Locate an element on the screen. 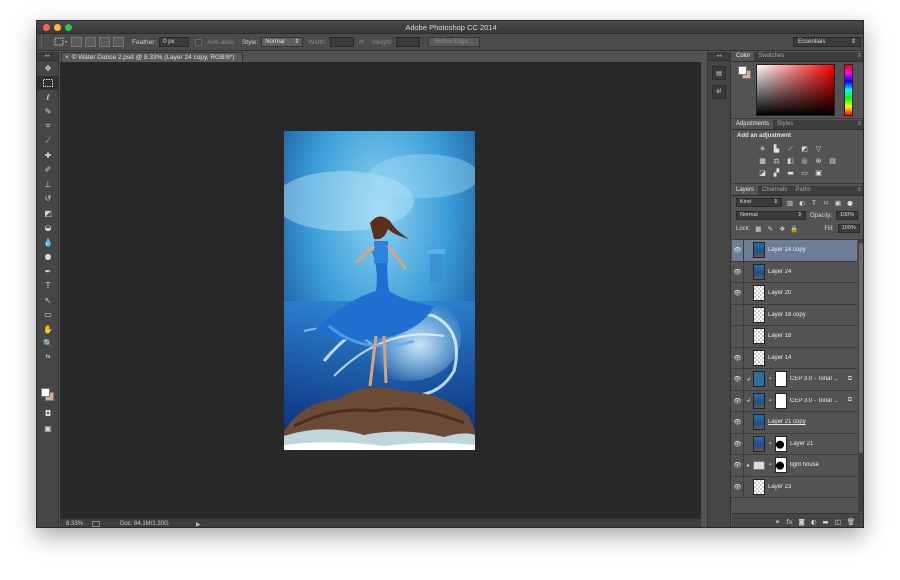 The height and width of the screenshot is (580, 900). levels-icon: ▙ is located at coordinates (776, 149).